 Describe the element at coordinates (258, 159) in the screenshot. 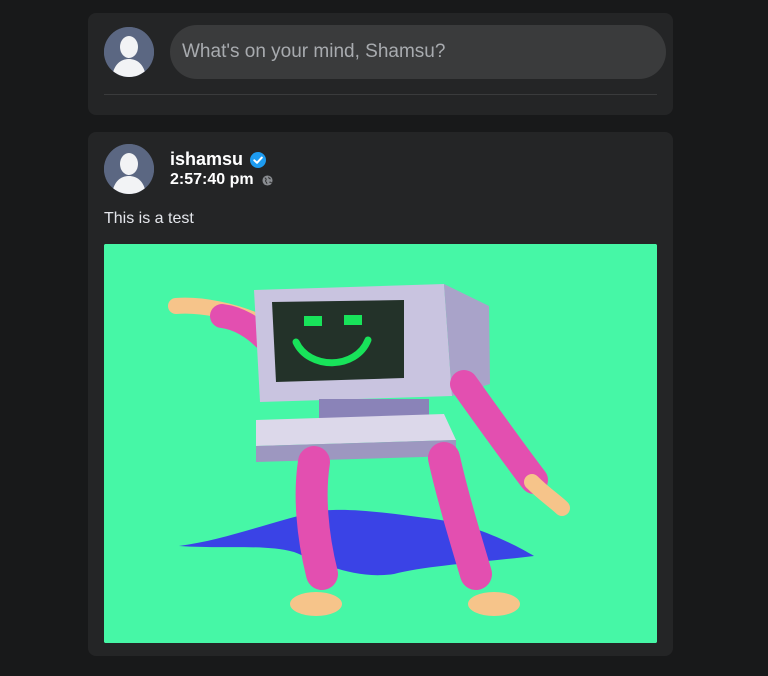

I see `verified-badge-icon` at that location.